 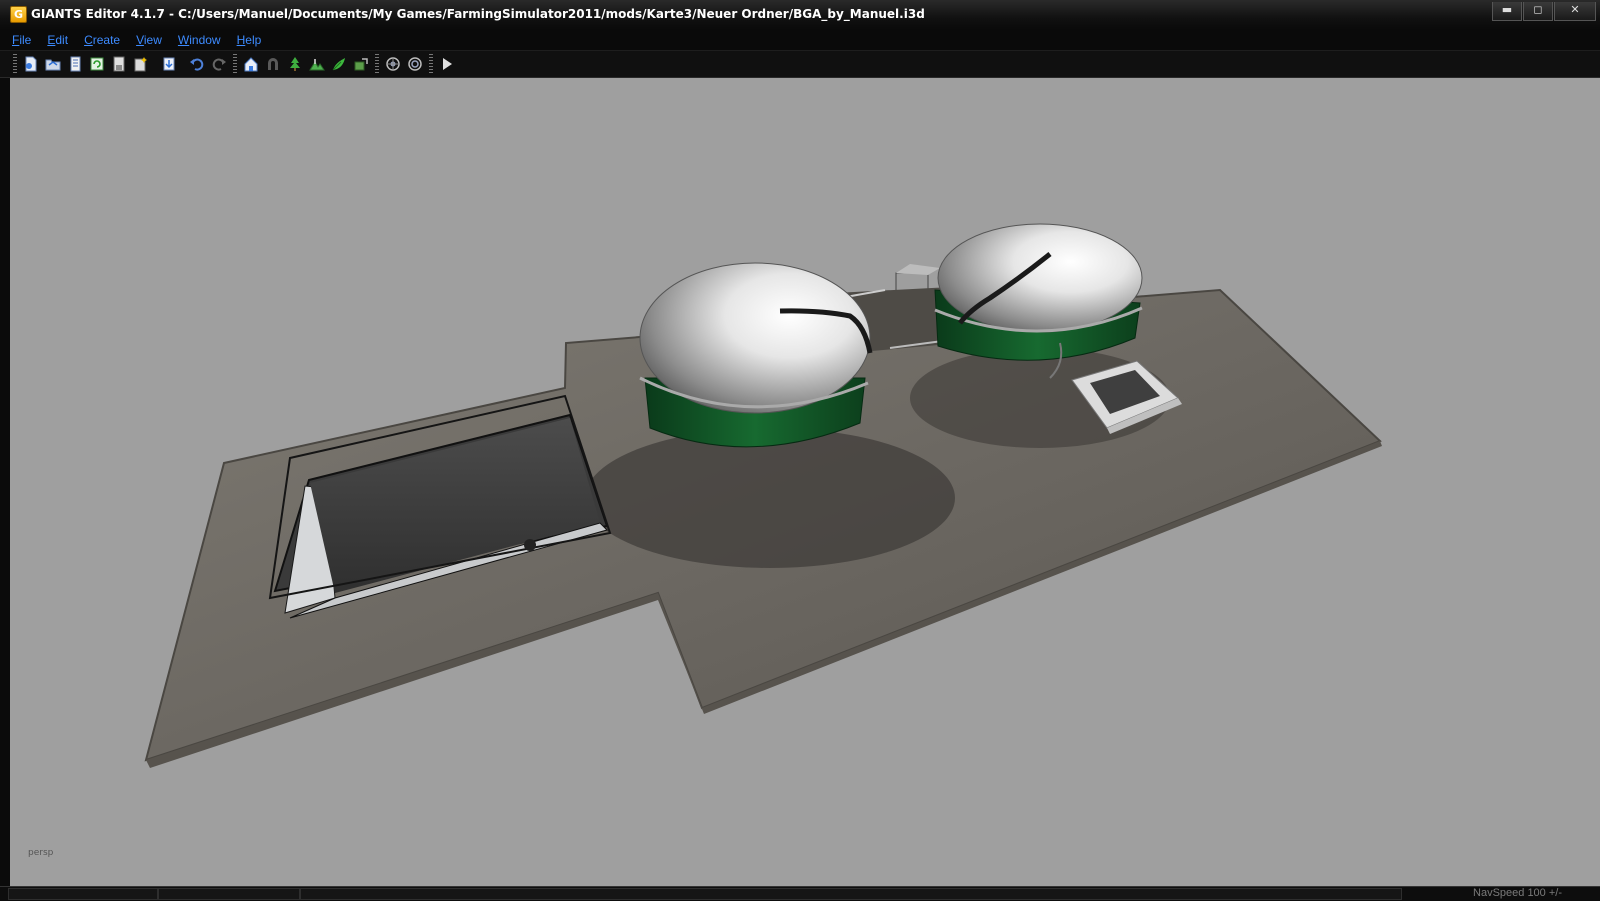 I want to click on transform-icon, so click(x=415, y=64).